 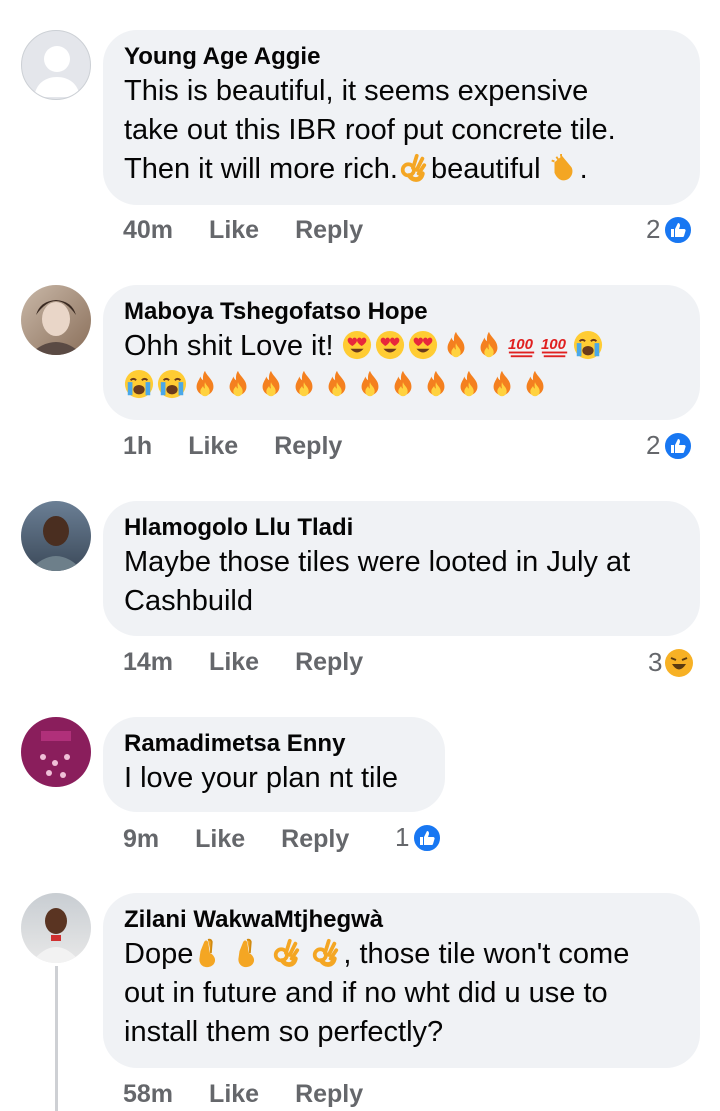 I want to click on avatar-placeholder, so click(x=56, y=65).